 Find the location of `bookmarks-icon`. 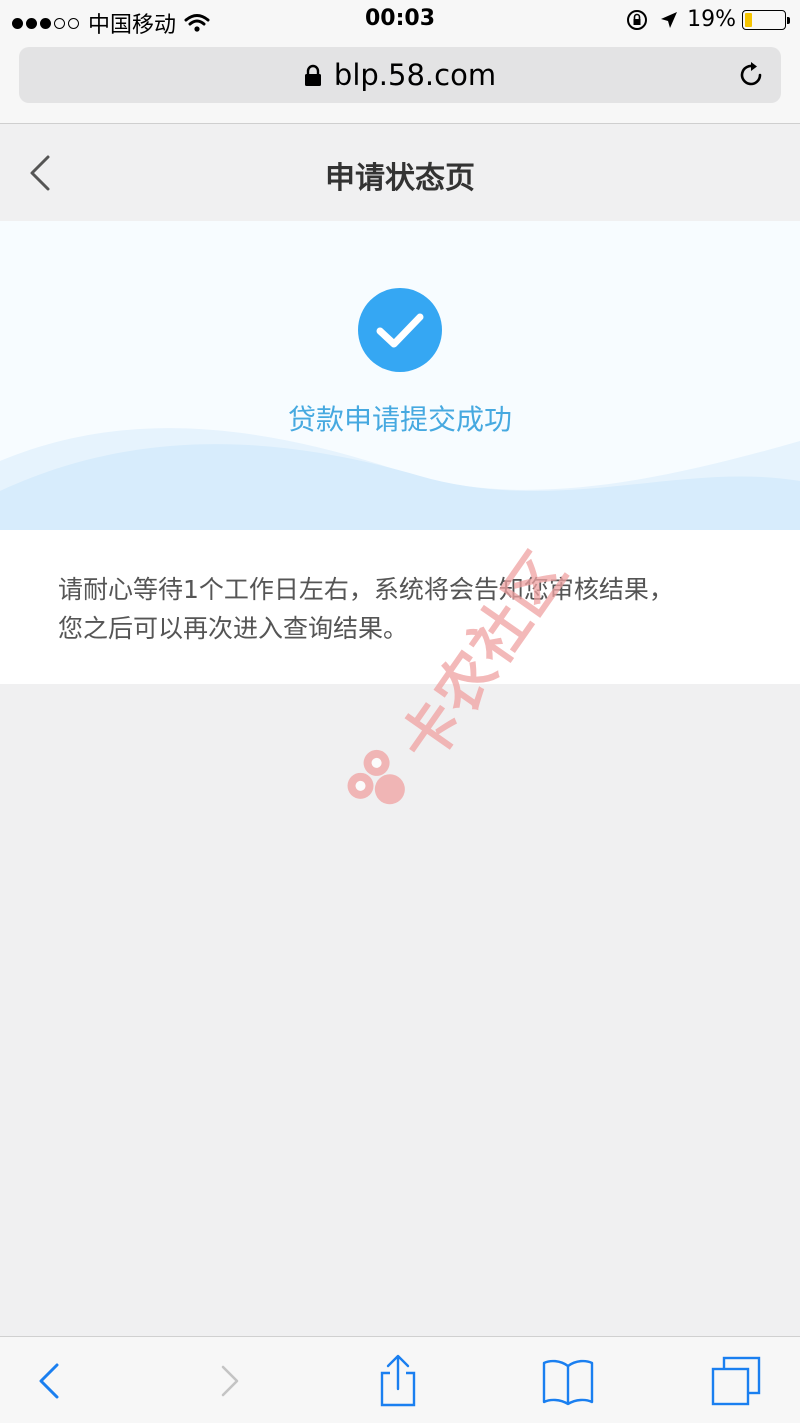

bookmarks-icon is located at coordinates (568, 1382).